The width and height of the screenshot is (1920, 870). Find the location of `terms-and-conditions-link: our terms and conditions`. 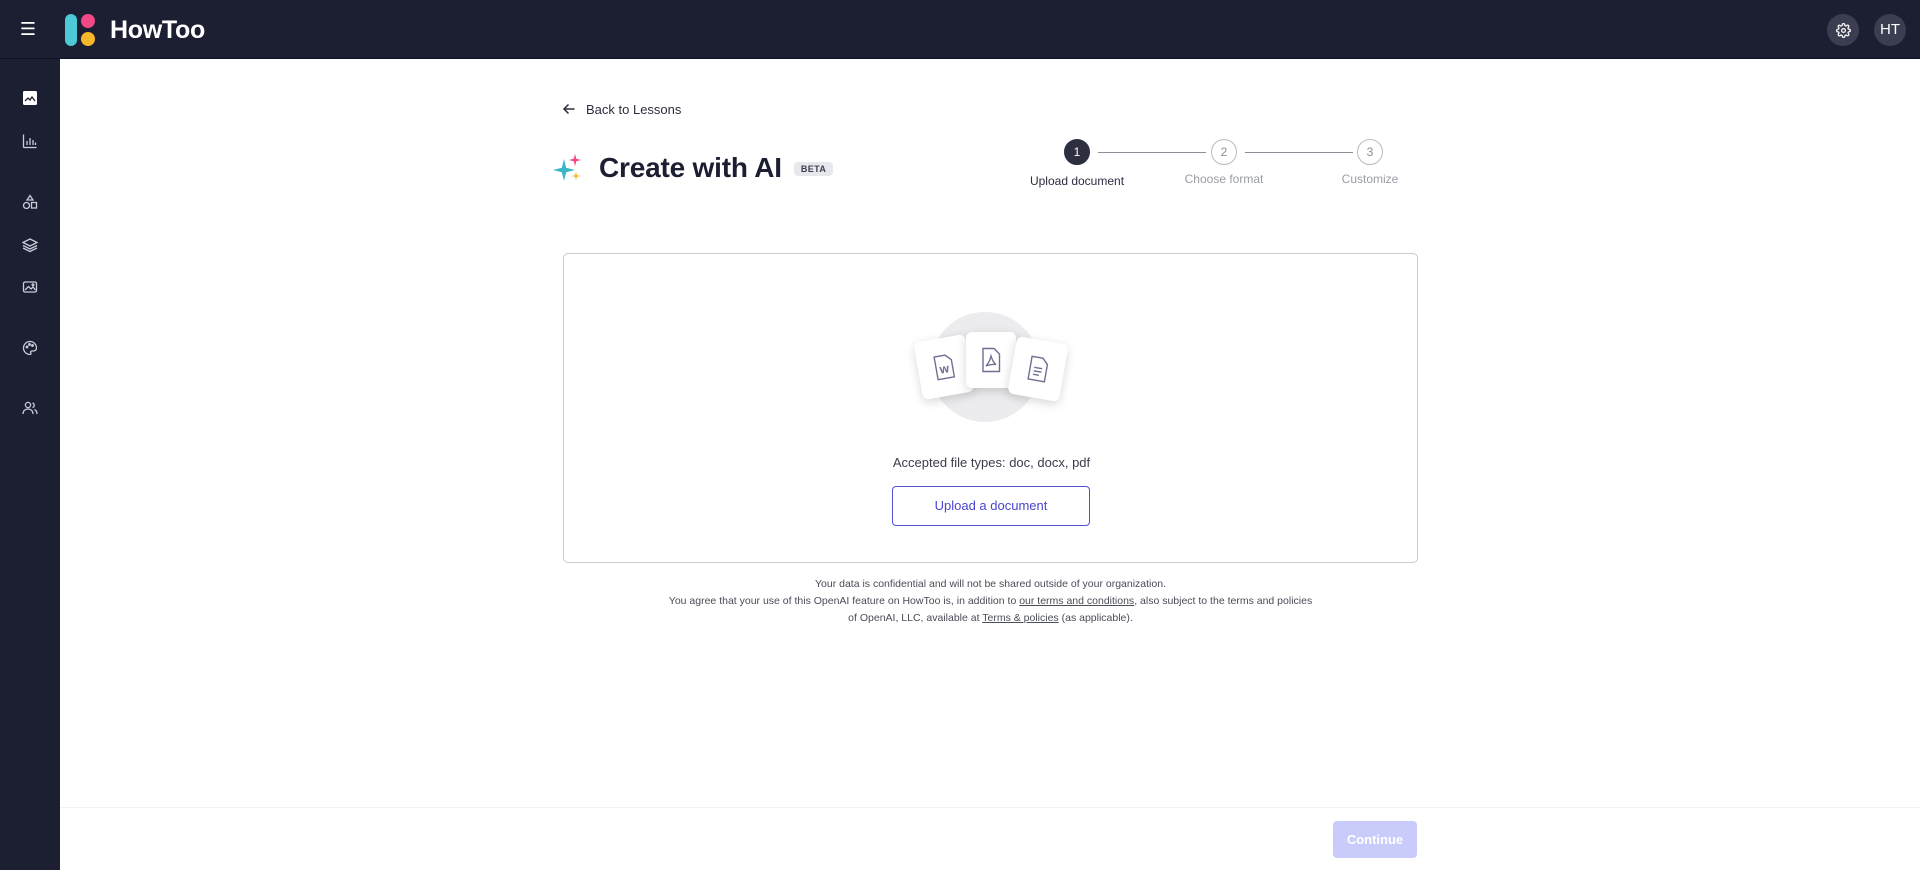

terms-and-conditions-link: our terms and conditions is located at coordinates (1076, 601).